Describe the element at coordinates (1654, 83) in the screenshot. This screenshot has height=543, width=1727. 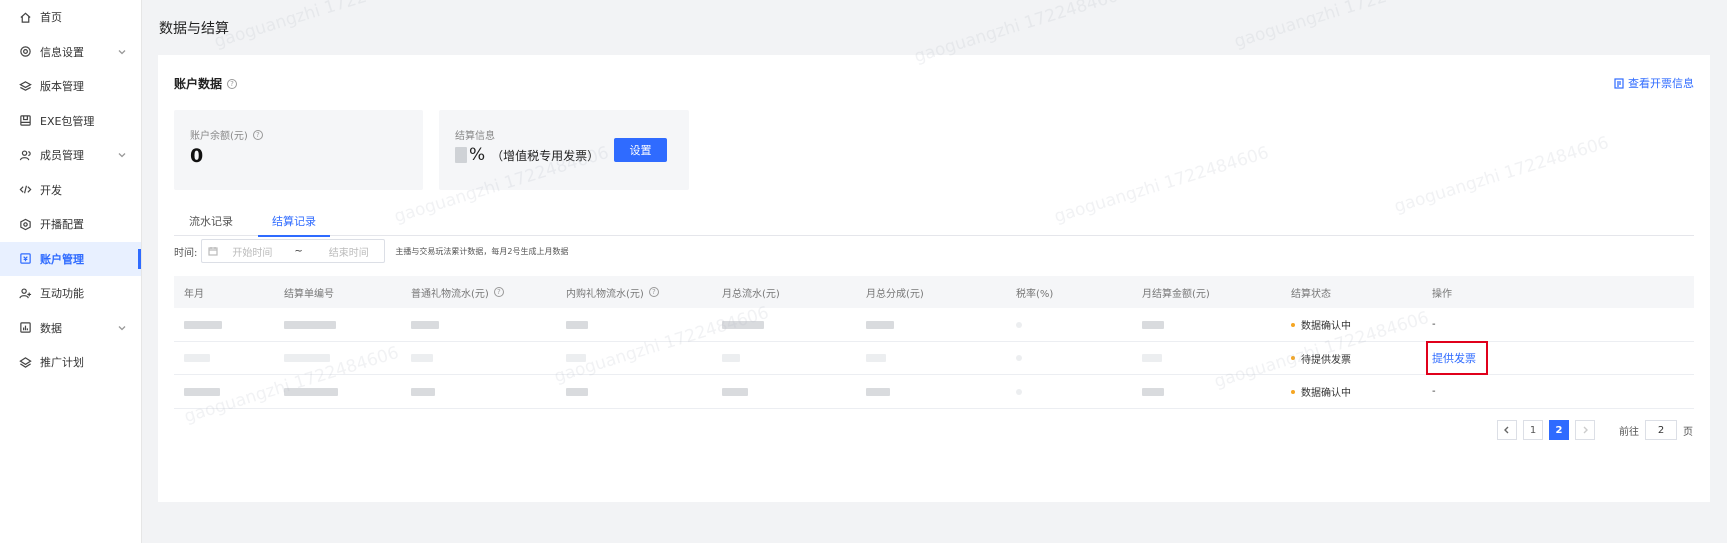
I see `view-invoice-info-link: 查看开票信息` at that location.